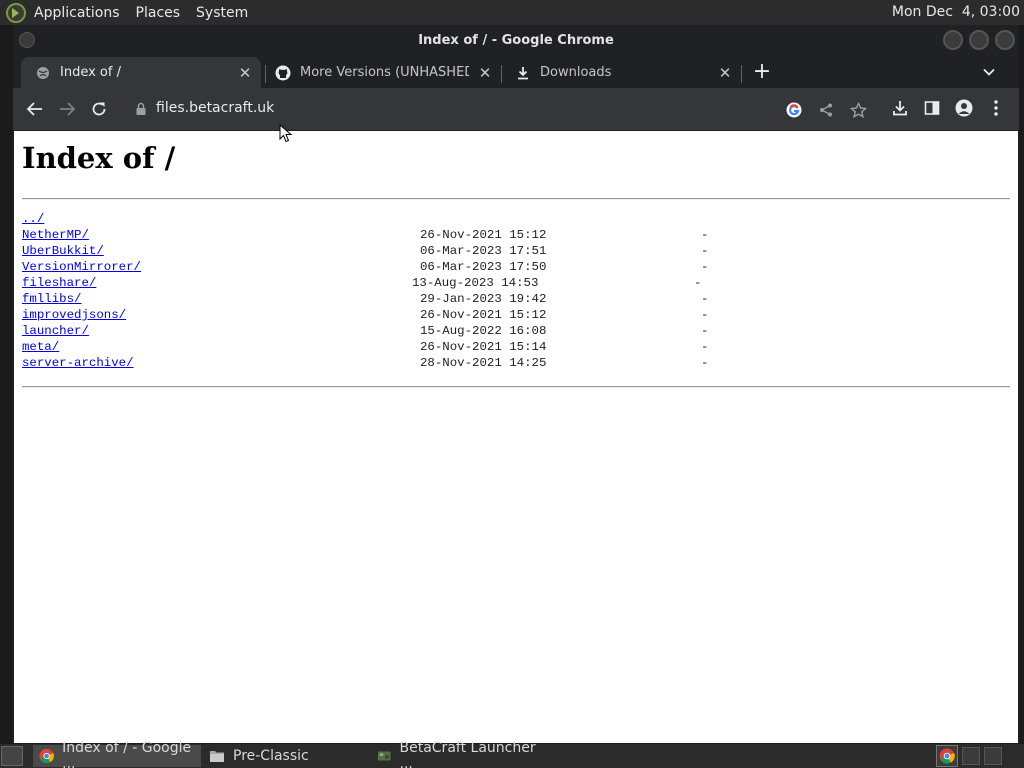 Image resolution: width=1024 pixels, height=768 pixels. I want to click on tray-chrome-icon, so click(947, 756).